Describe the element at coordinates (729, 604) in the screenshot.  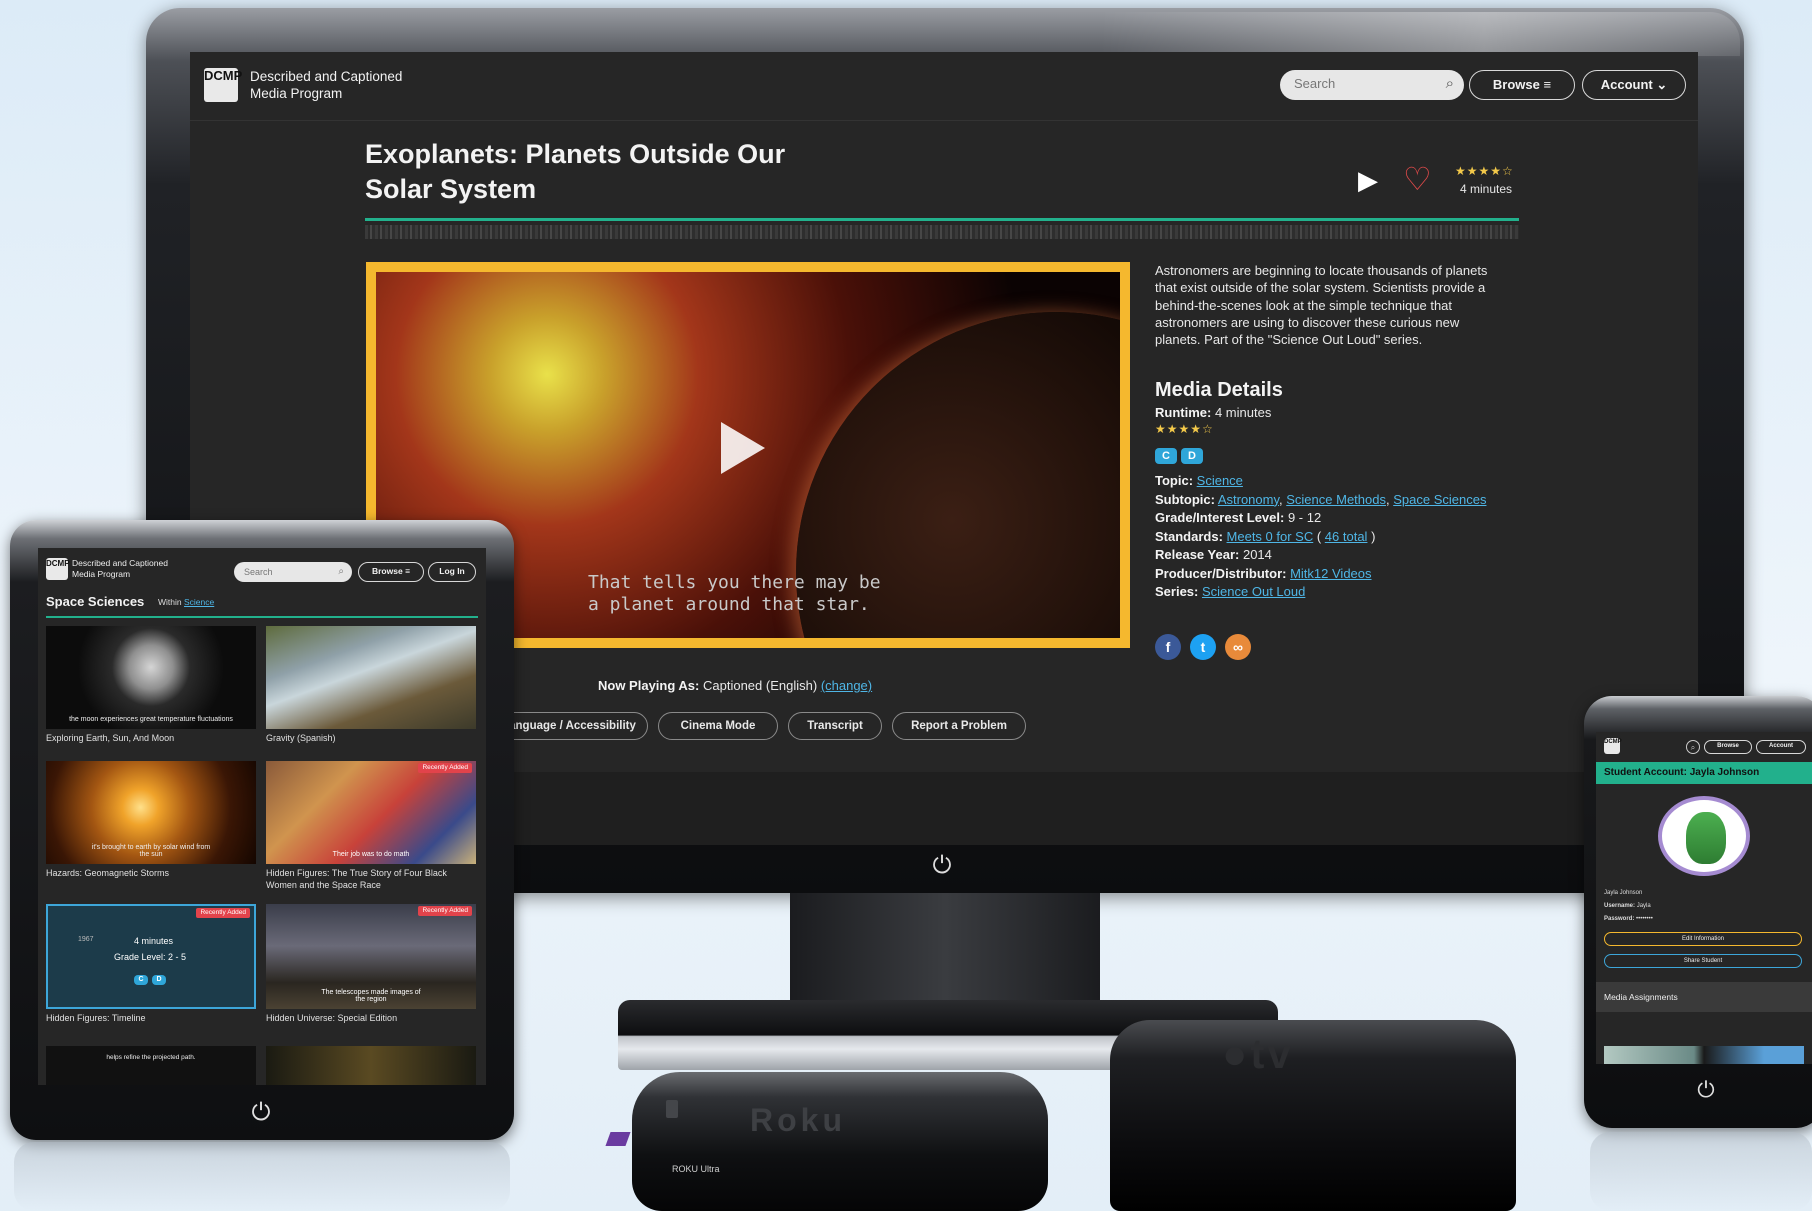
I see `subtitle-line-2: a planet around that star.` at that location.